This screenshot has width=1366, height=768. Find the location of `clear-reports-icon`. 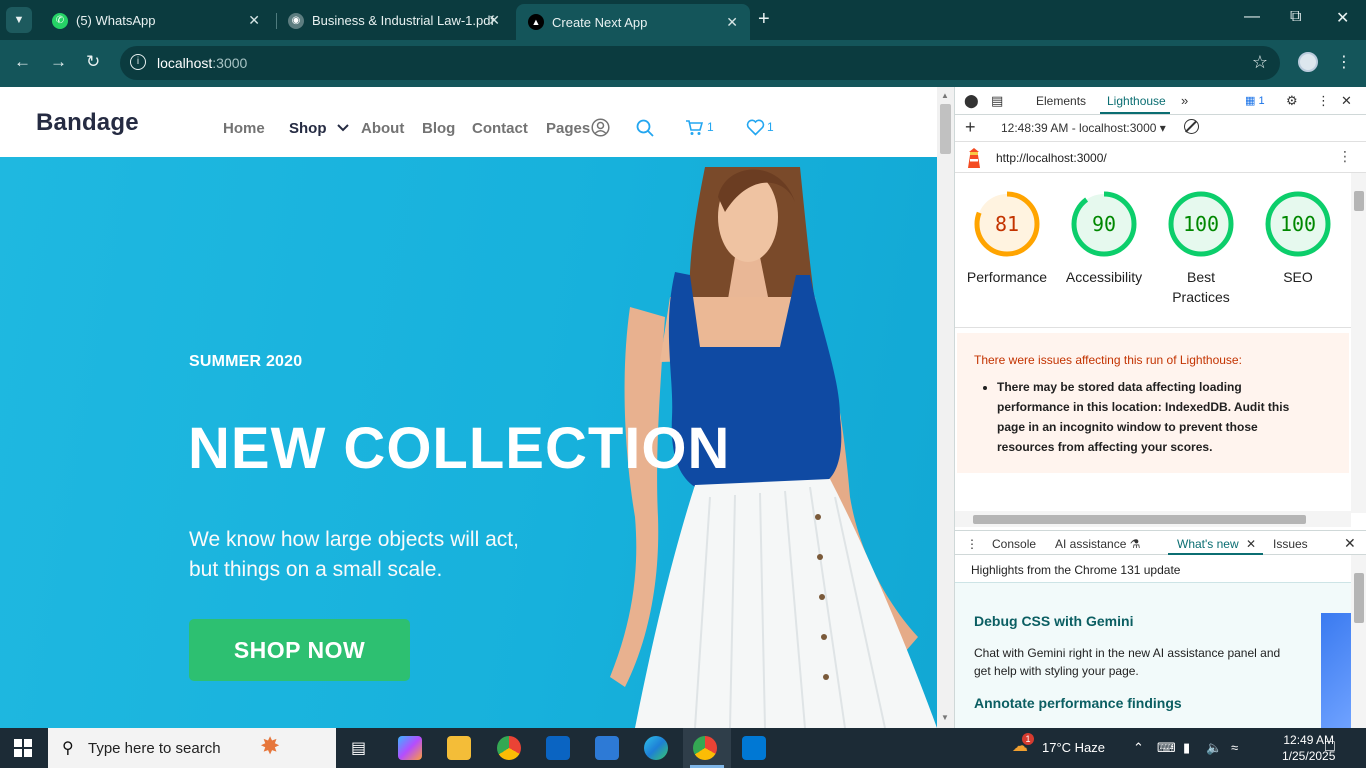

clear-reports-icon is located at coordinates (1191, 126).